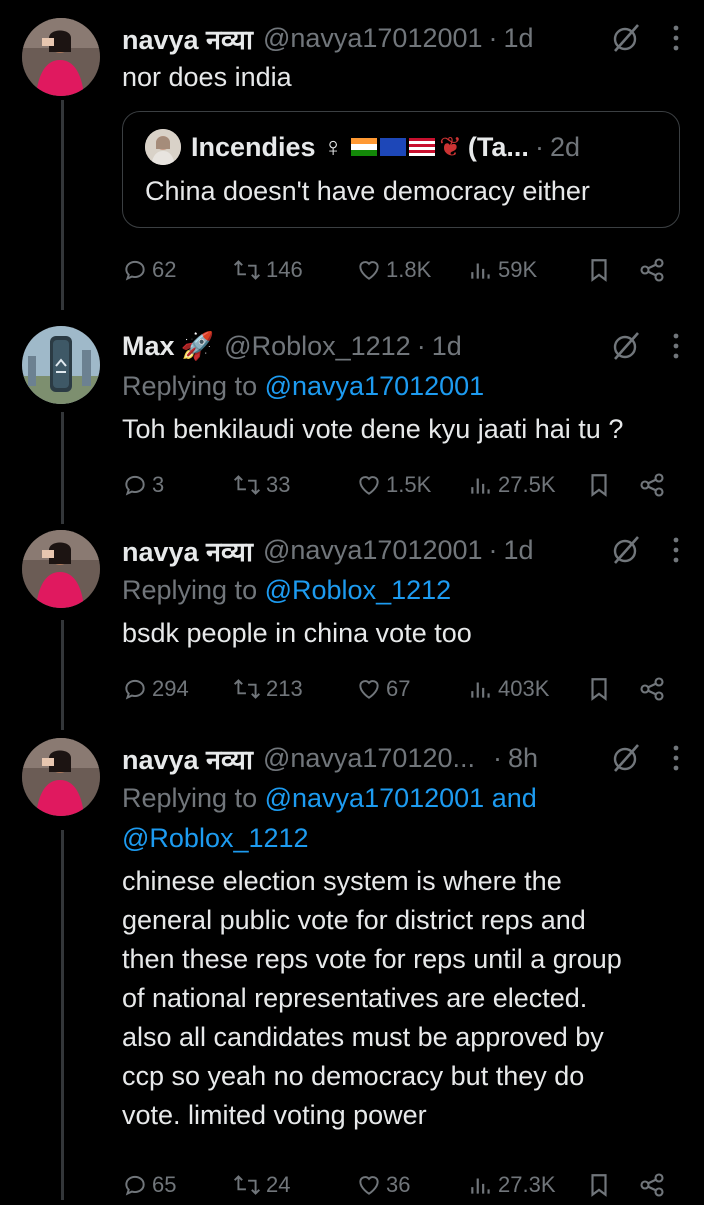 Image resolution: width=704 pixels, height=1205 pixels. Describe the element at coordinates (364, 147) in the screenshot. I see `flag-india-icon` at that location.